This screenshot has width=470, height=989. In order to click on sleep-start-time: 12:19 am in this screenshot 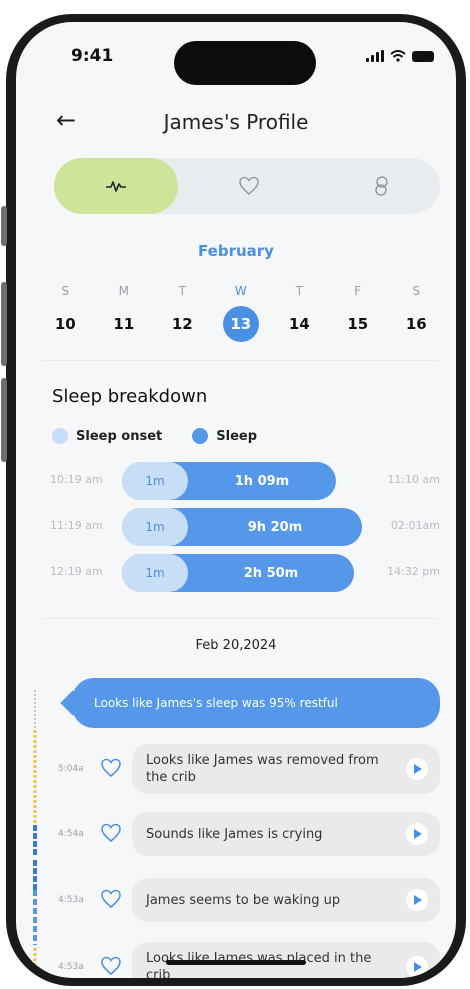, I will do `click(76, 571)`.